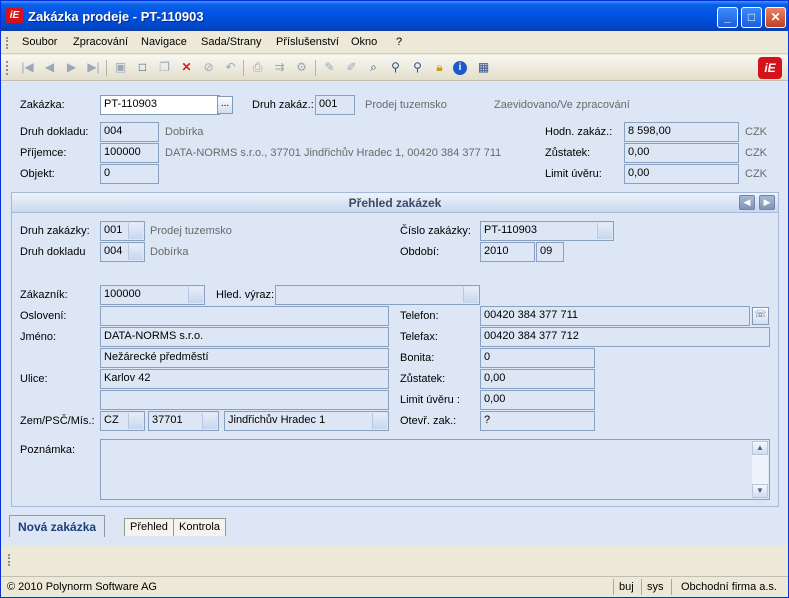 The image size is (789, 598). I want to click on obdobi-month-field: 09, so click(550, 252).